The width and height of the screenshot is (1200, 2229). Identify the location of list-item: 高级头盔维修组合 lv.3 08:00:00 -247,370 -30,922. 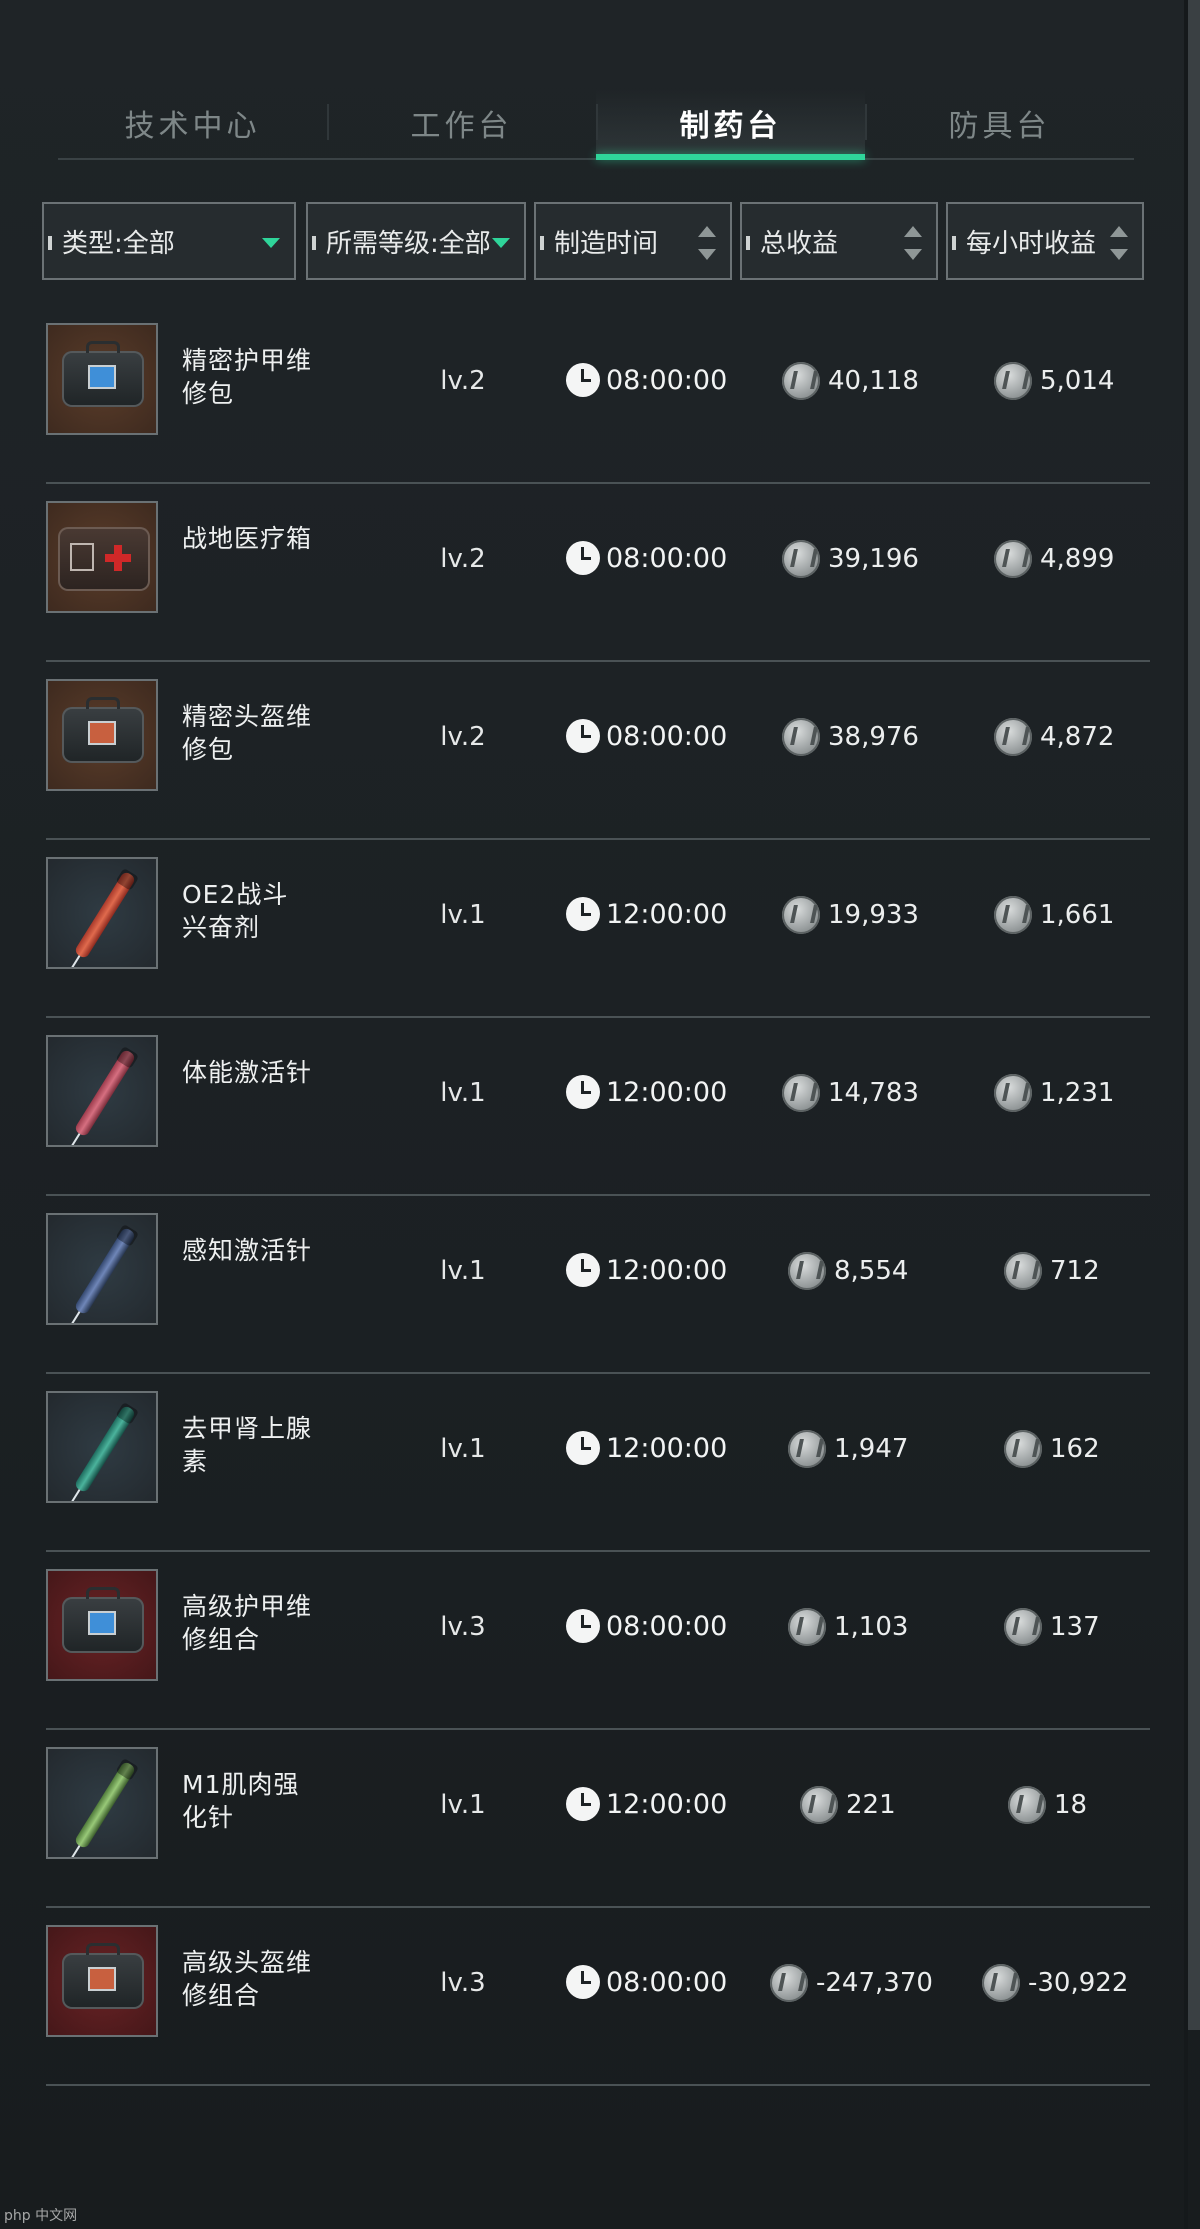
(598, 1997).